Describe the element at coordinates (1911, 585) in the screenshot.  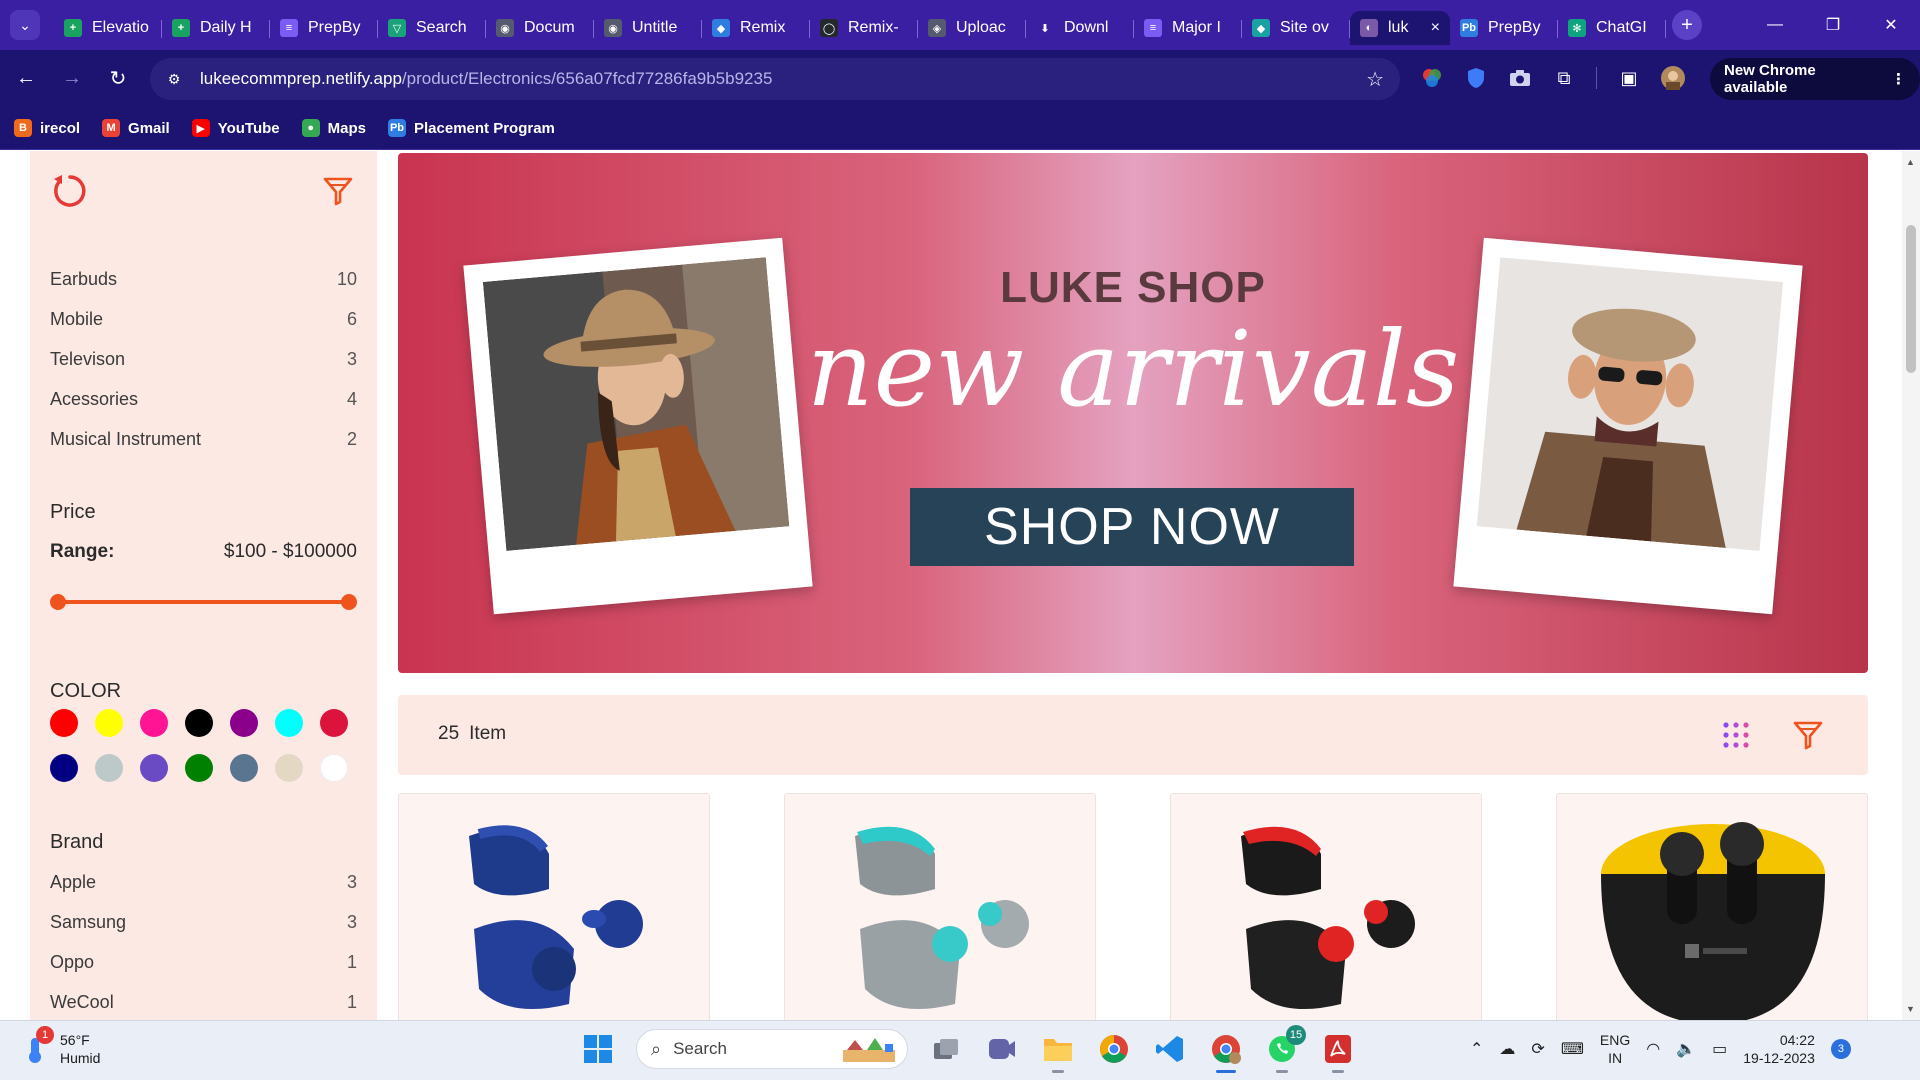
I see `page-scrollbar: ▲ ▼` at that location.